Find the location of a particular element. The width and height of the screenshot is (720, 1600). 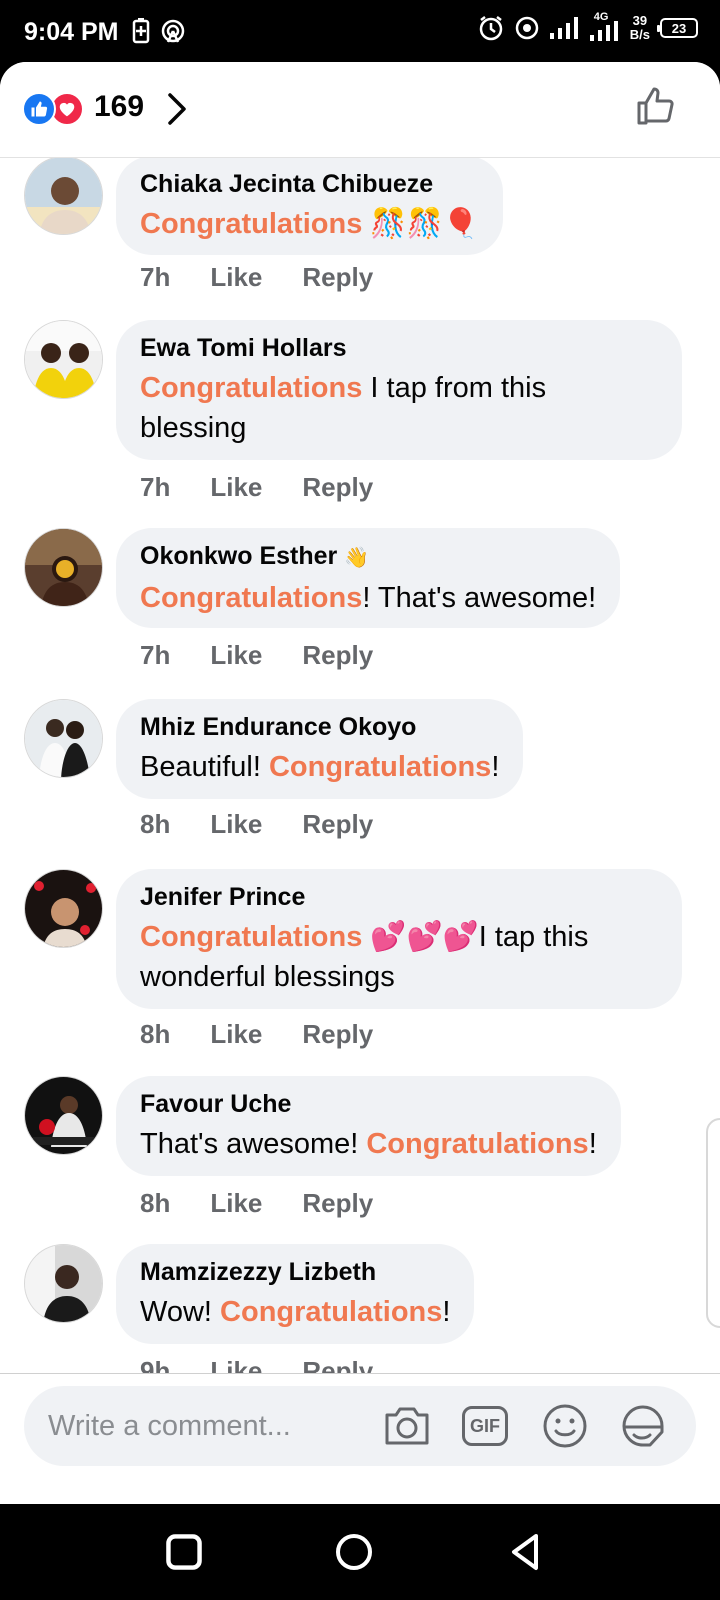

comment-author: Mhiz Endurance Okoyo is located at coordinates (319, 727).